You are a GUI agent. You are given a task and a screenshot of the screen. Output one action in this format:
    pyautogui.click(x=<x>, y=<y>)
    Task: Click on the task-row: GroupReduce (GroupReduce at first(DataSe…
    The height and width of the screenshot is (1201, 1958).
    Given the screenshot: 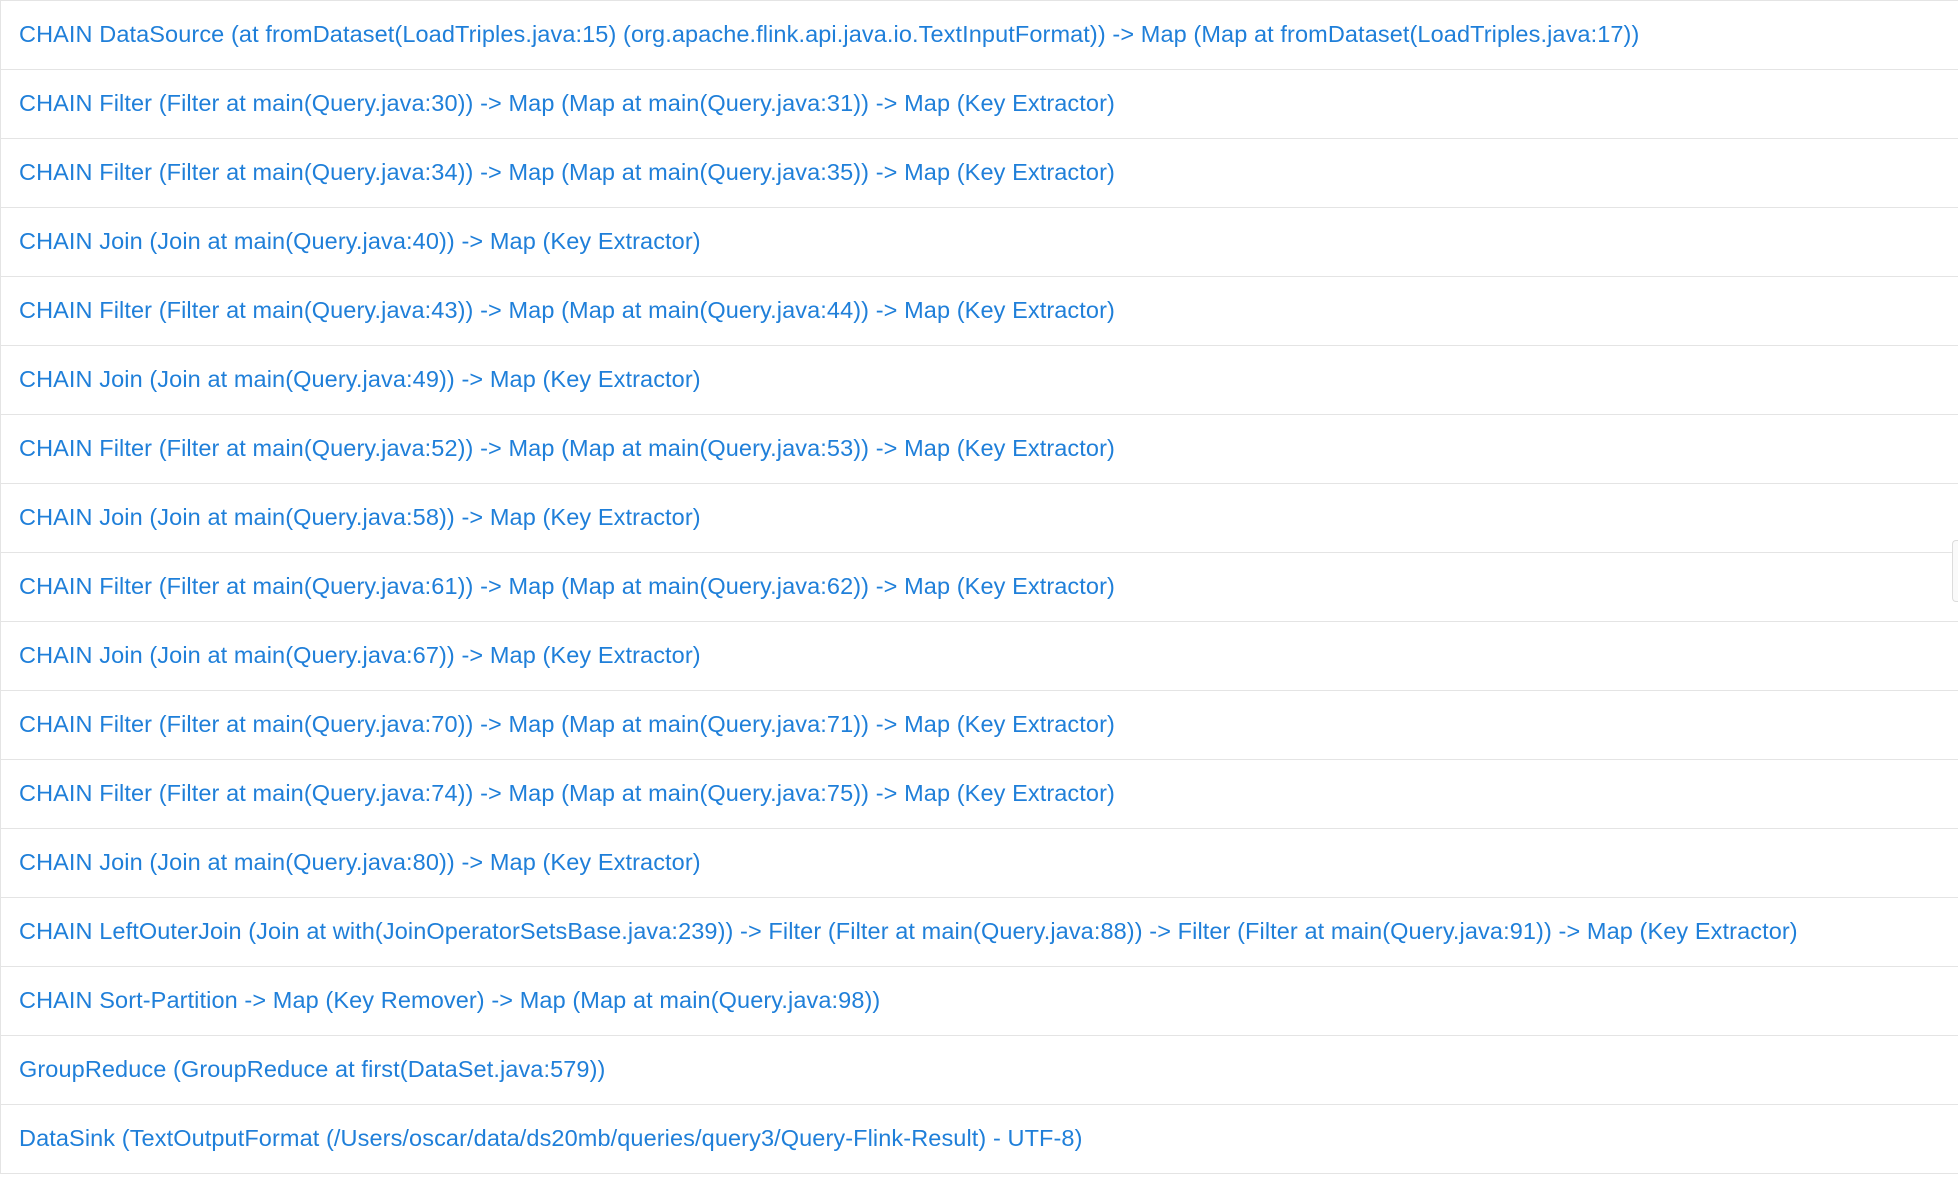 What is the action you would take?
    pyautogui.click(x=979, y=1070)
    